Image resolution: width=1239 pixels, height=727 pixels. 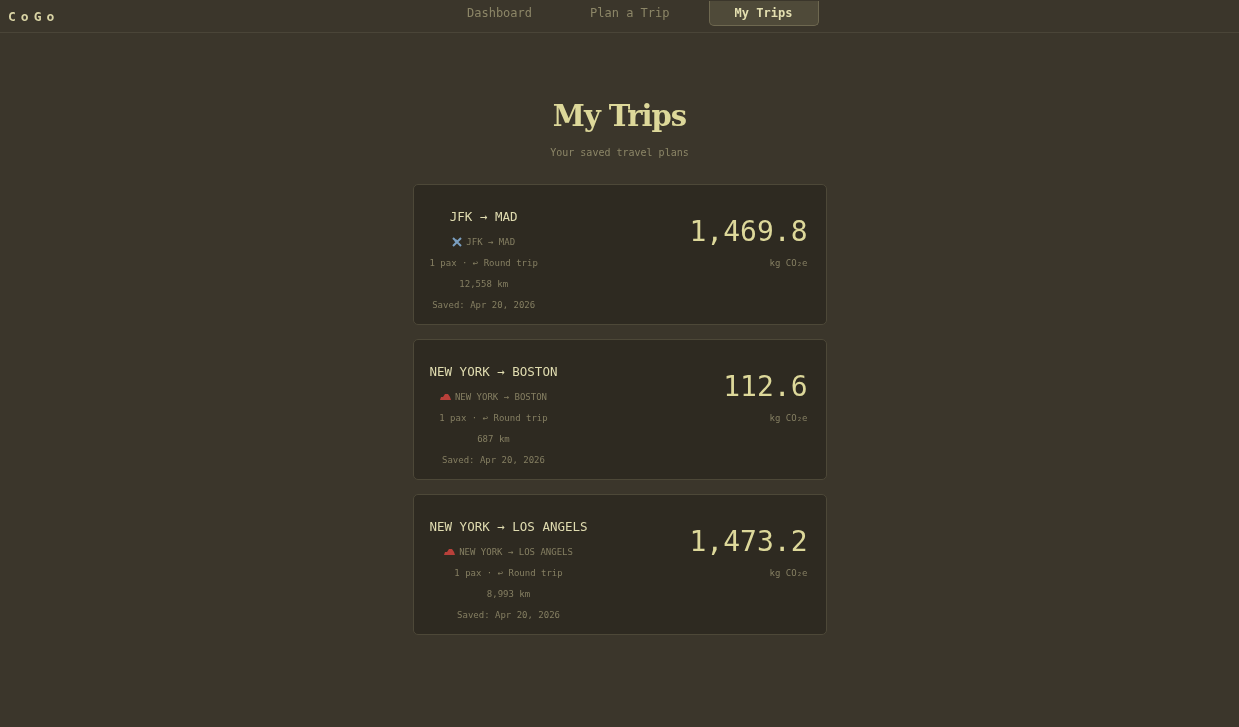 What do you see at coordinates (228, 16) in the screenshot?
I see `brand-logo: CoGo` at bounding box center [228, 16].